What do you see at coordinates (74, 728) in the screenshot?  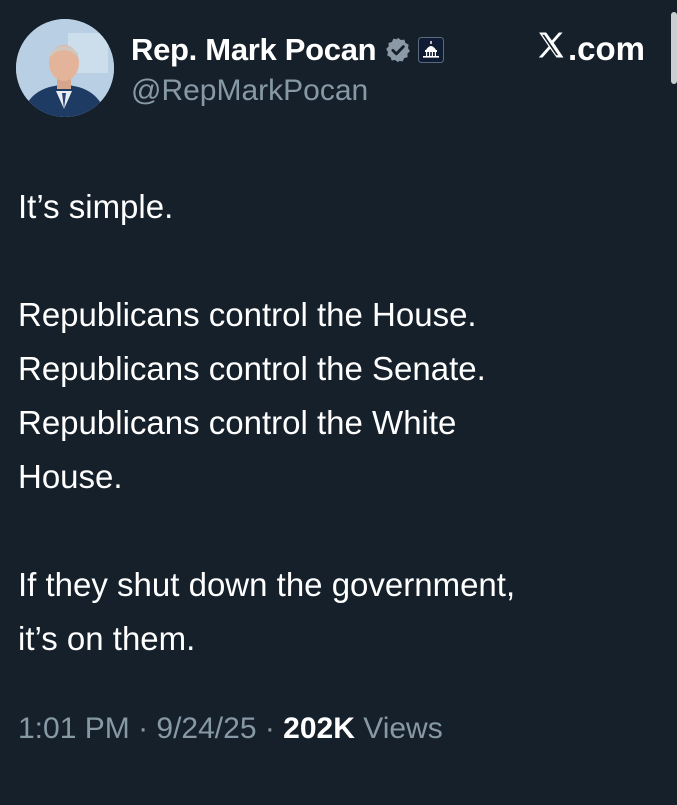 I see `tweet-time: 1:01 PM` at bounding box center [74, 728].